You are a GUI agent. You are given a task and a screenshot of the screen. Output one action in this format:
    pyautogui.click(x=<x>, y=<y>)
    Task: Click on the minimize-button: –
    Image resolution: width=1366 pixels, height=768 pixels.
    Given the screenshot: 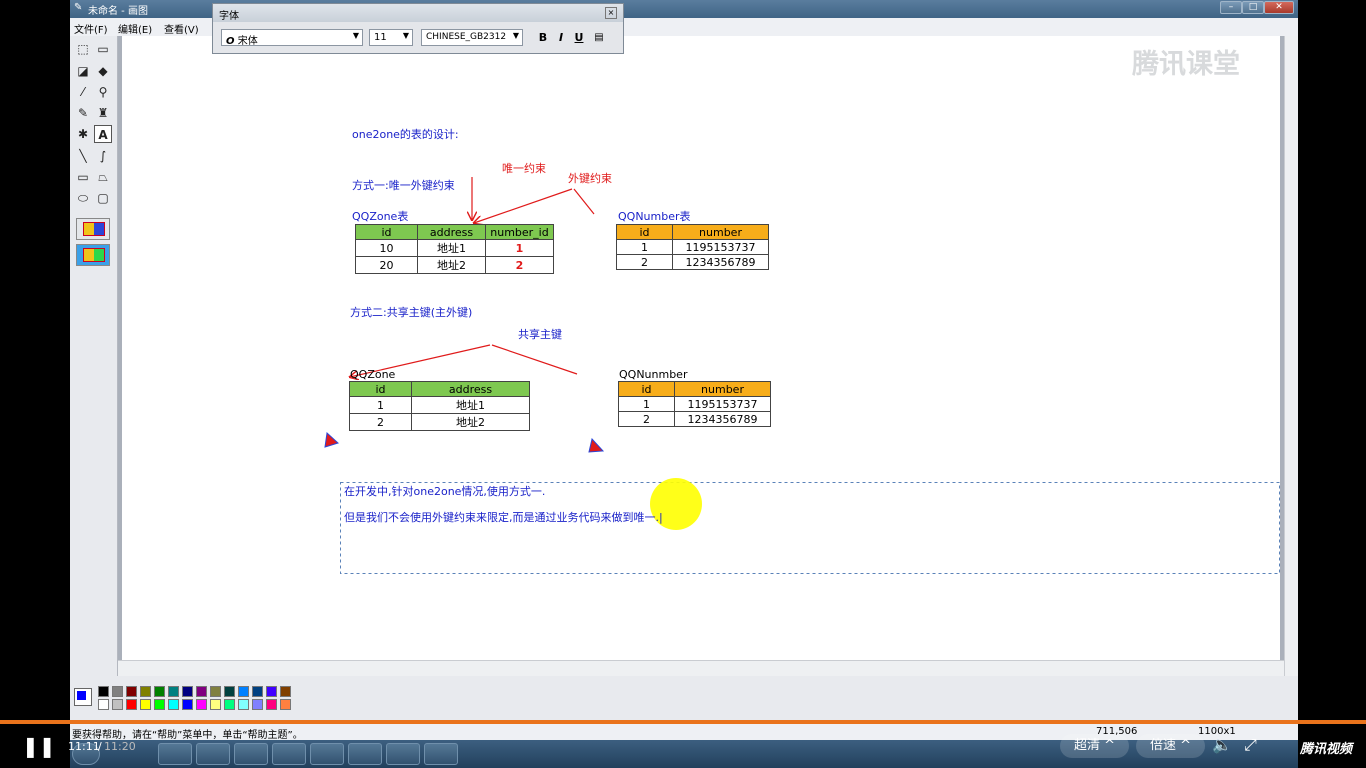 What is the action you would take?
    pyautogui.click(x=1231, y=7)
    